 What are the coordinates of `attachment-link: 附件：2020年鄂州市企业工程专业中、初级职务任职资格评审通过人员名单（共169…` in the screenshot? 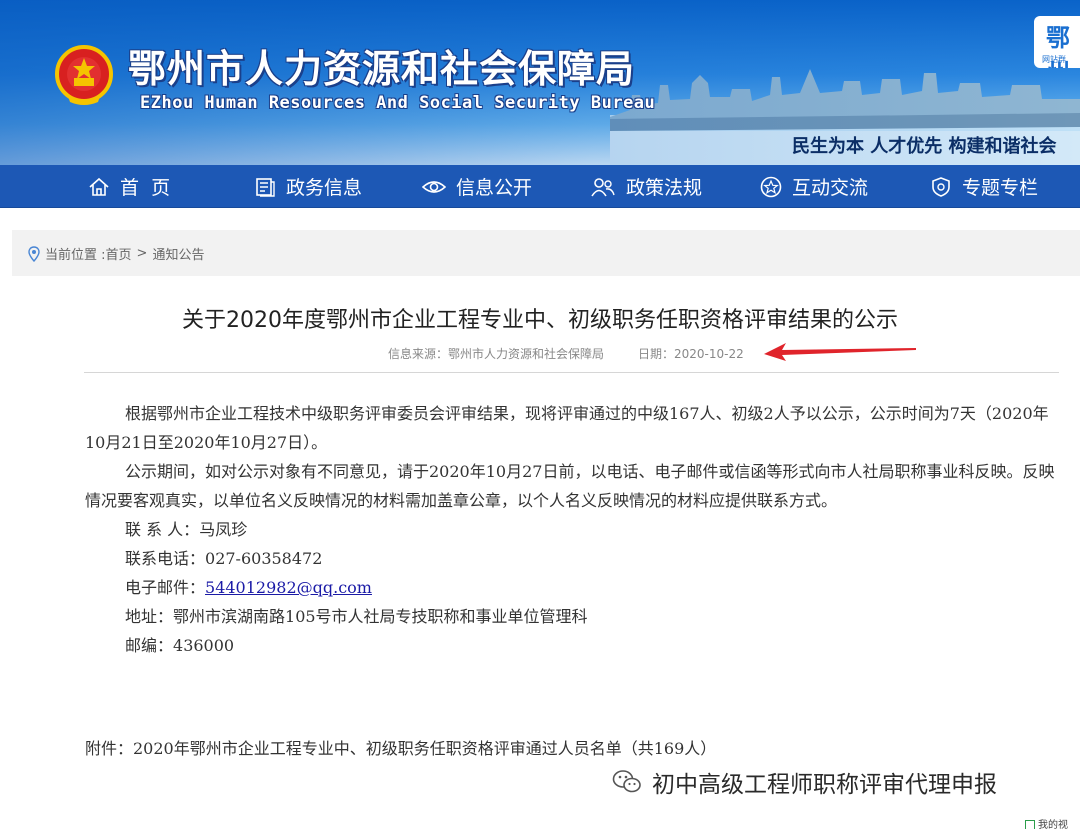 It's located at (400, 747).